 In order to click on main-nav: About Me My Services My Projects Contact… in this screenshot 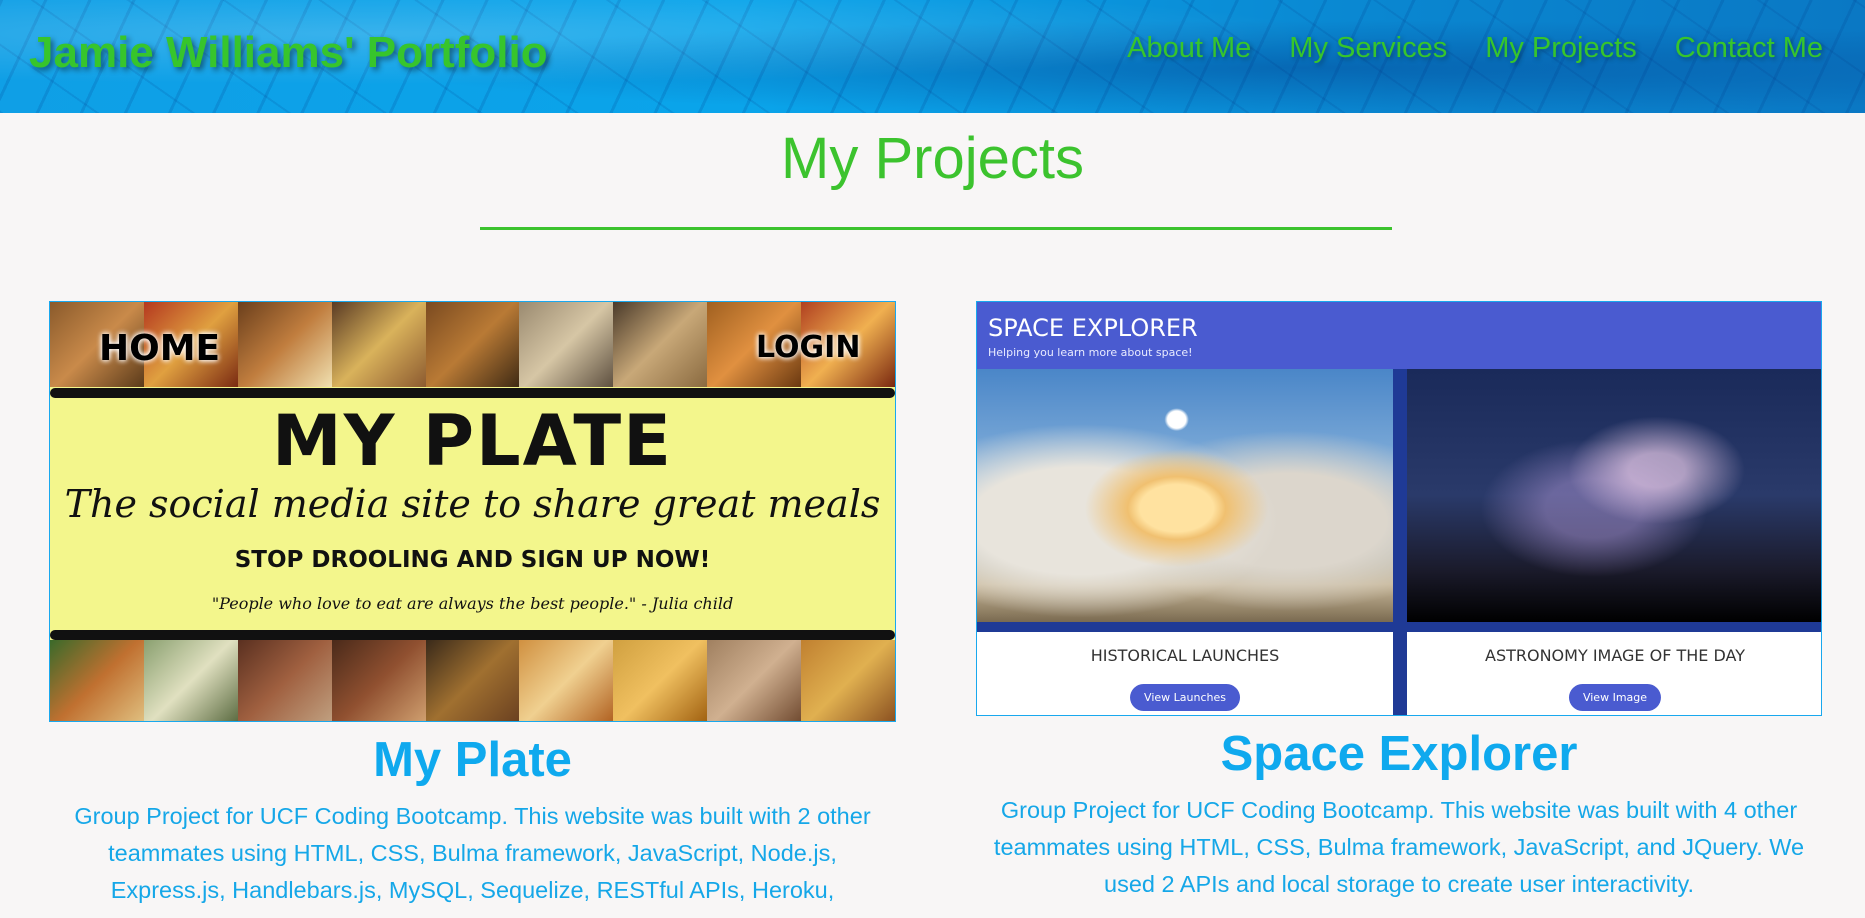, I will do `click(1475, 48)`.